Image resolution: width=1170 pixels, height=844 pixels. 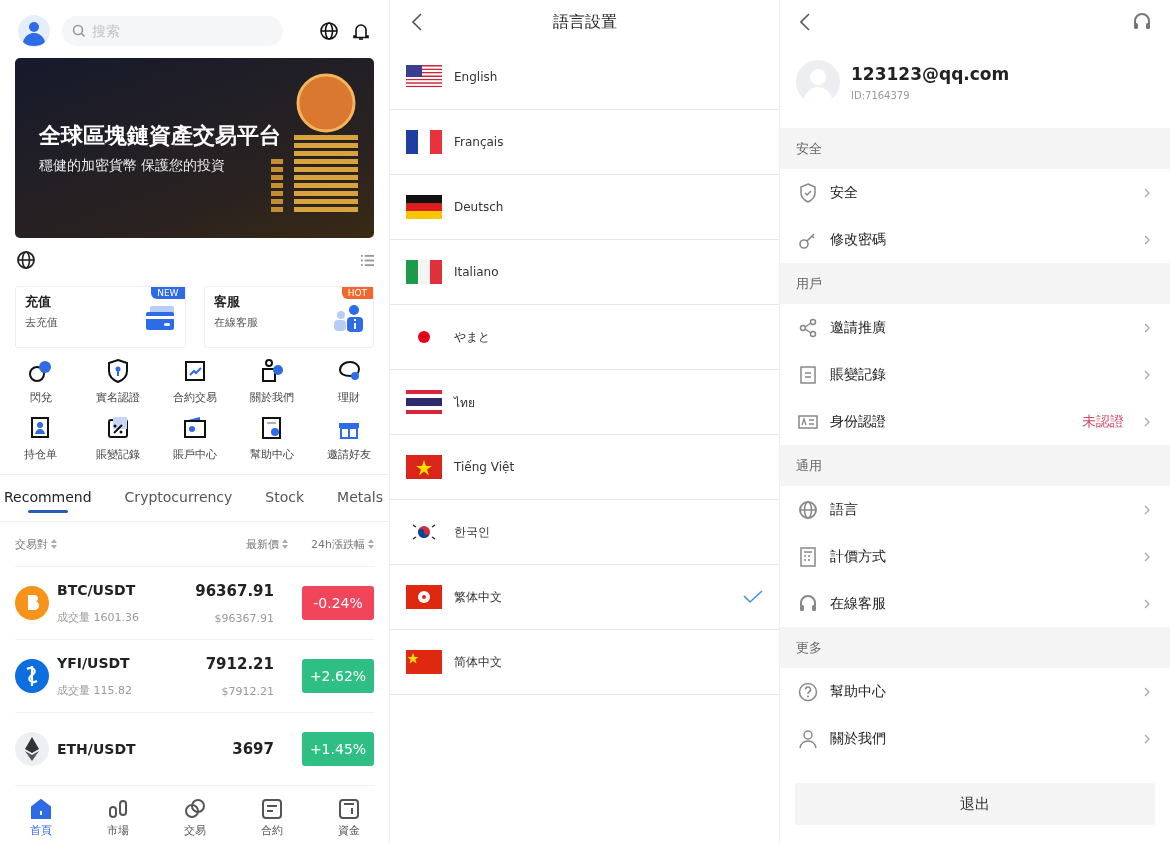 I want to click on status-text: 未認證, so click(x=1103, y=421).